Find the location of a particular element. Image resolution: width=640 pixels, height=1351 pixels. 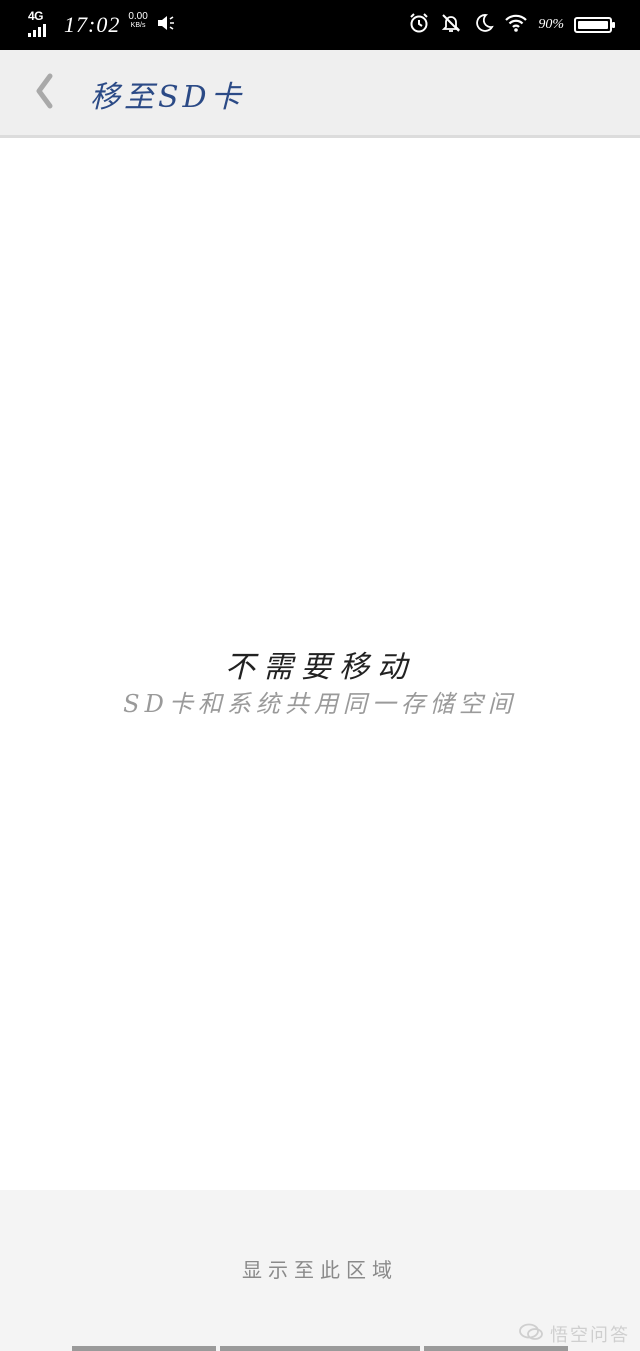

app-bar: 移至SD卡 is located at coordinates (320, 94).